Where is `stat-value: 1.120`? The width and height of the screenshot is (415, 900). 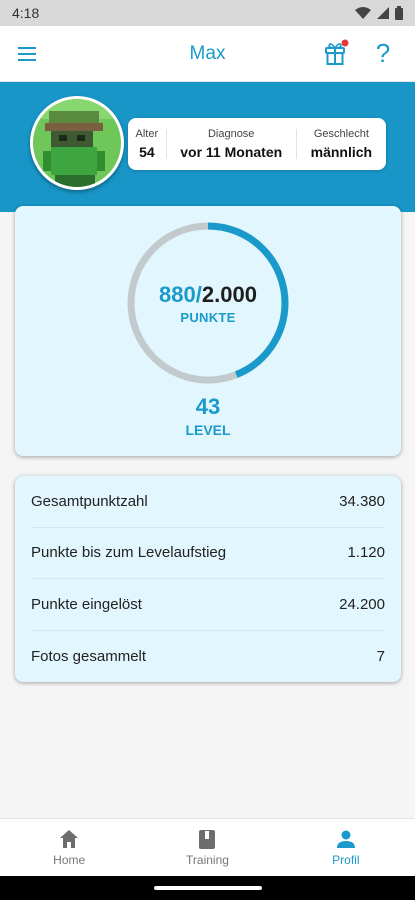 stat-value: 1.120 is located at coordinates (366, 553).